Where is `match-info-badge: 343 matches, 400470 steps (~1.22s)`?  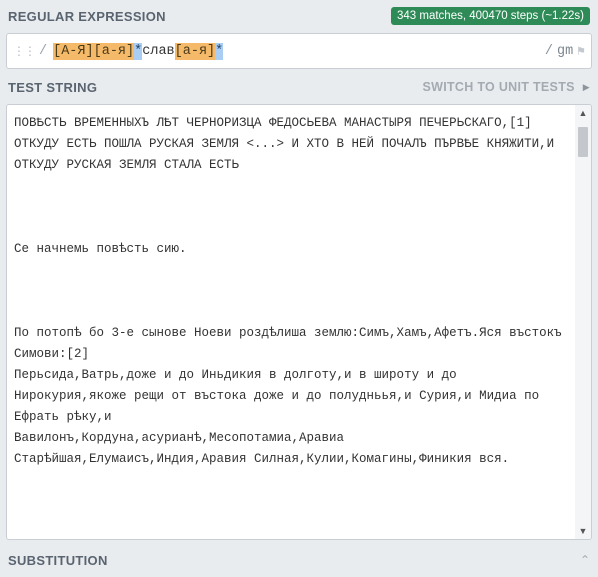 match-info-badge: 343 matches, 400470 steps (~1.22s) is located at coordinates (490, 16).